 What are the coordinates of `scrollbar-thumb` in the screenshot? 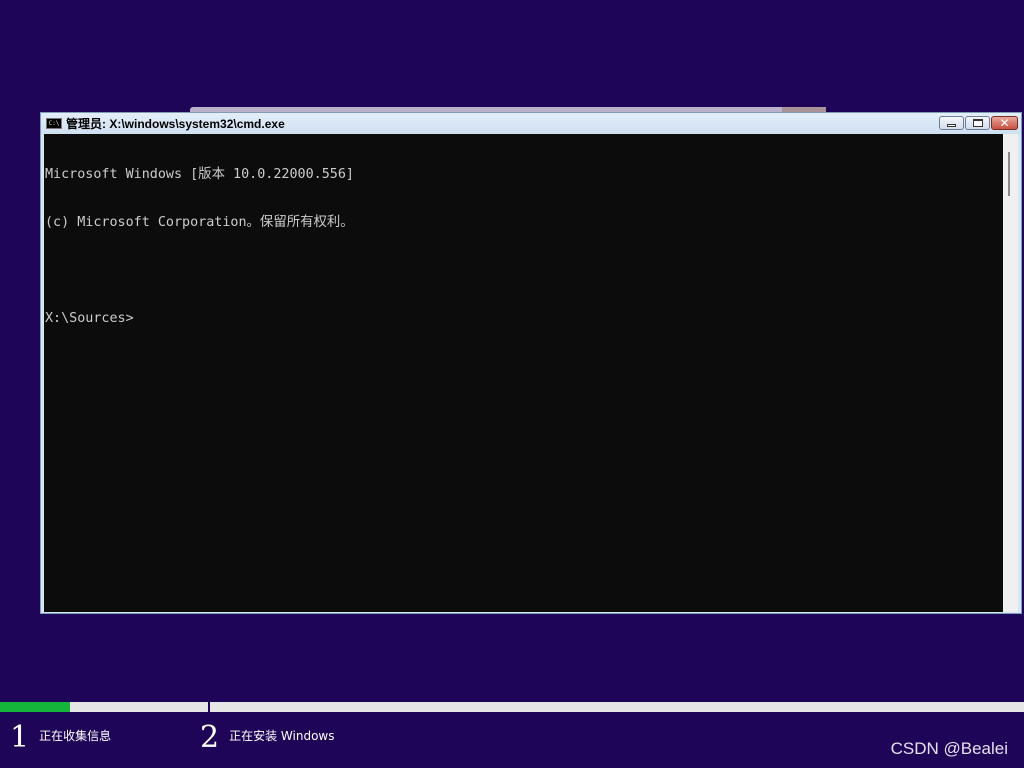 It's located at (1009, 174).